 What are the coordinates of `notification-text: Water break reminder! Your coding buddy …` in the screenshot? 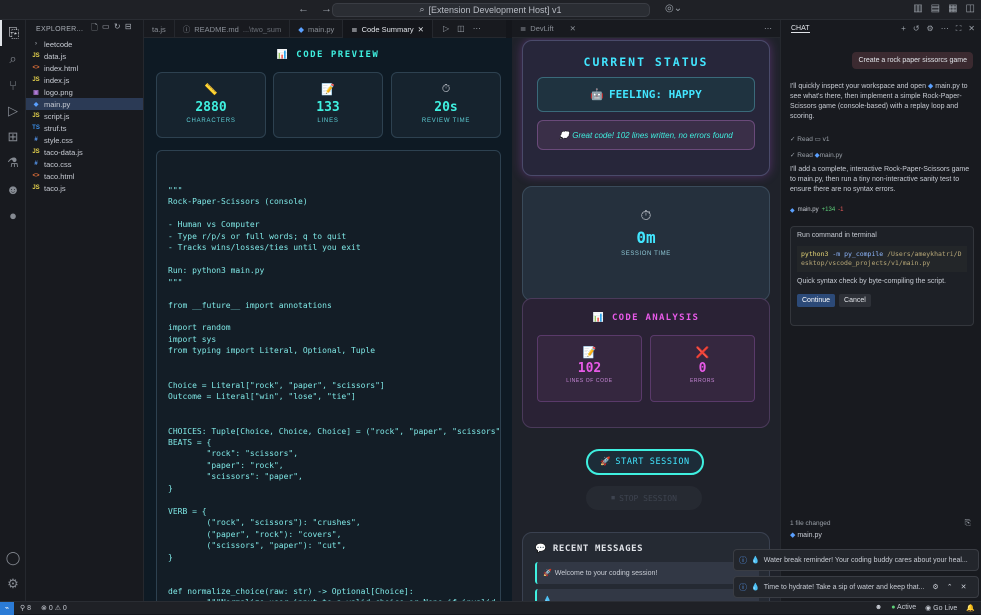 It's located at (865, 560).